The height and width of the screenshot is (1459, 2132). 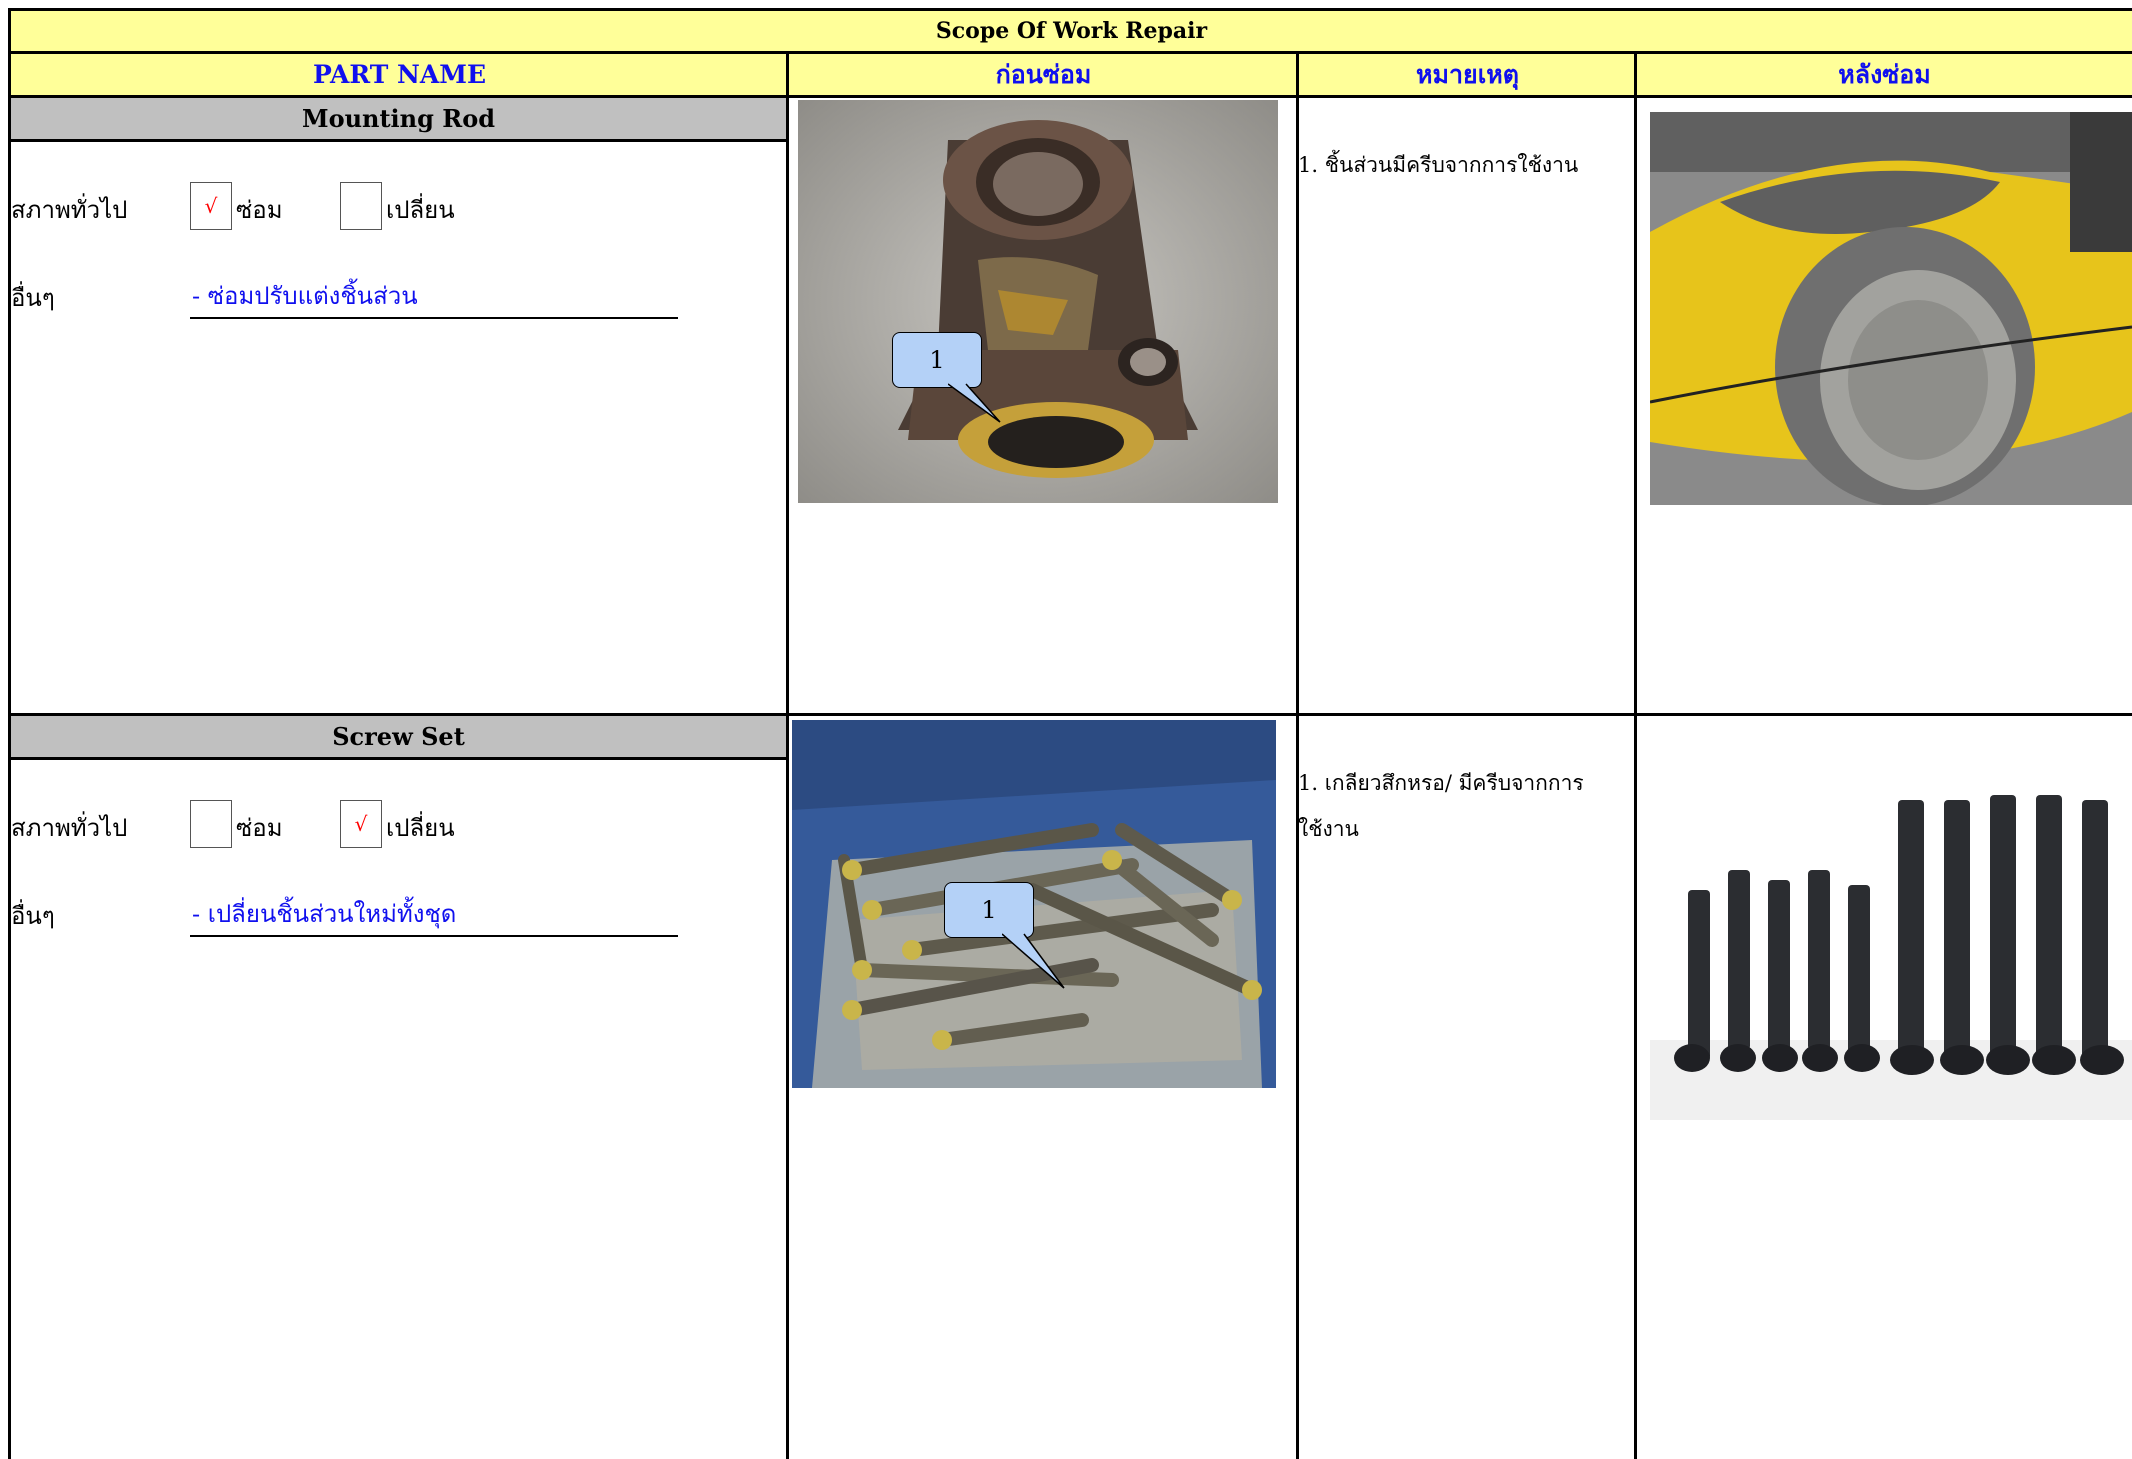 I want to click on photo-before-mounting-rod: 1, so click(x=1038, y=301).